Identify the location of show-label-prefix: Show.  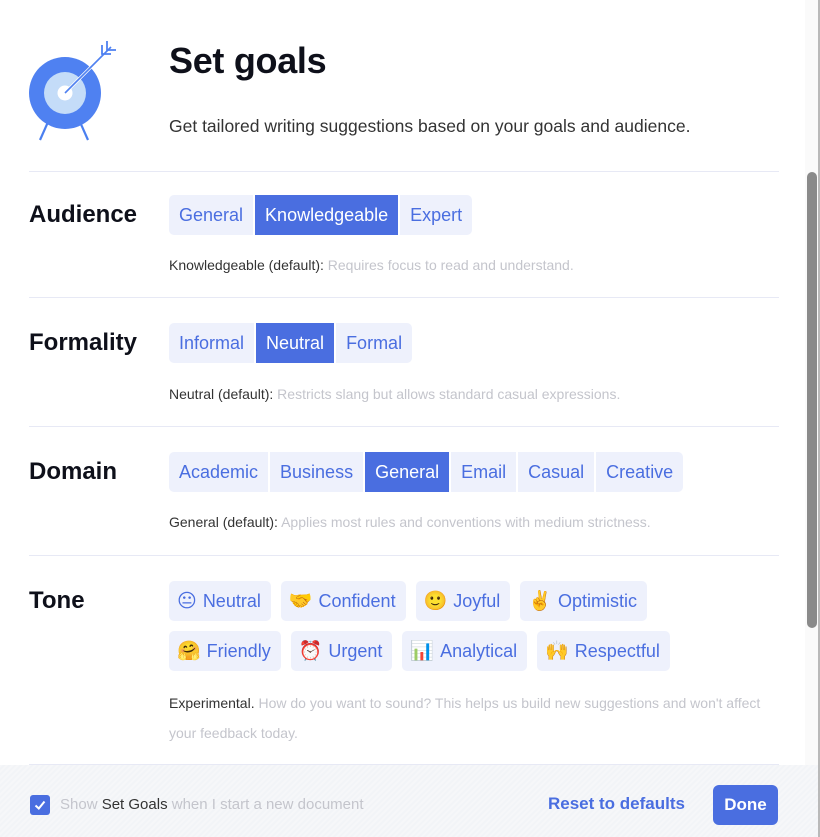
(81, 804).